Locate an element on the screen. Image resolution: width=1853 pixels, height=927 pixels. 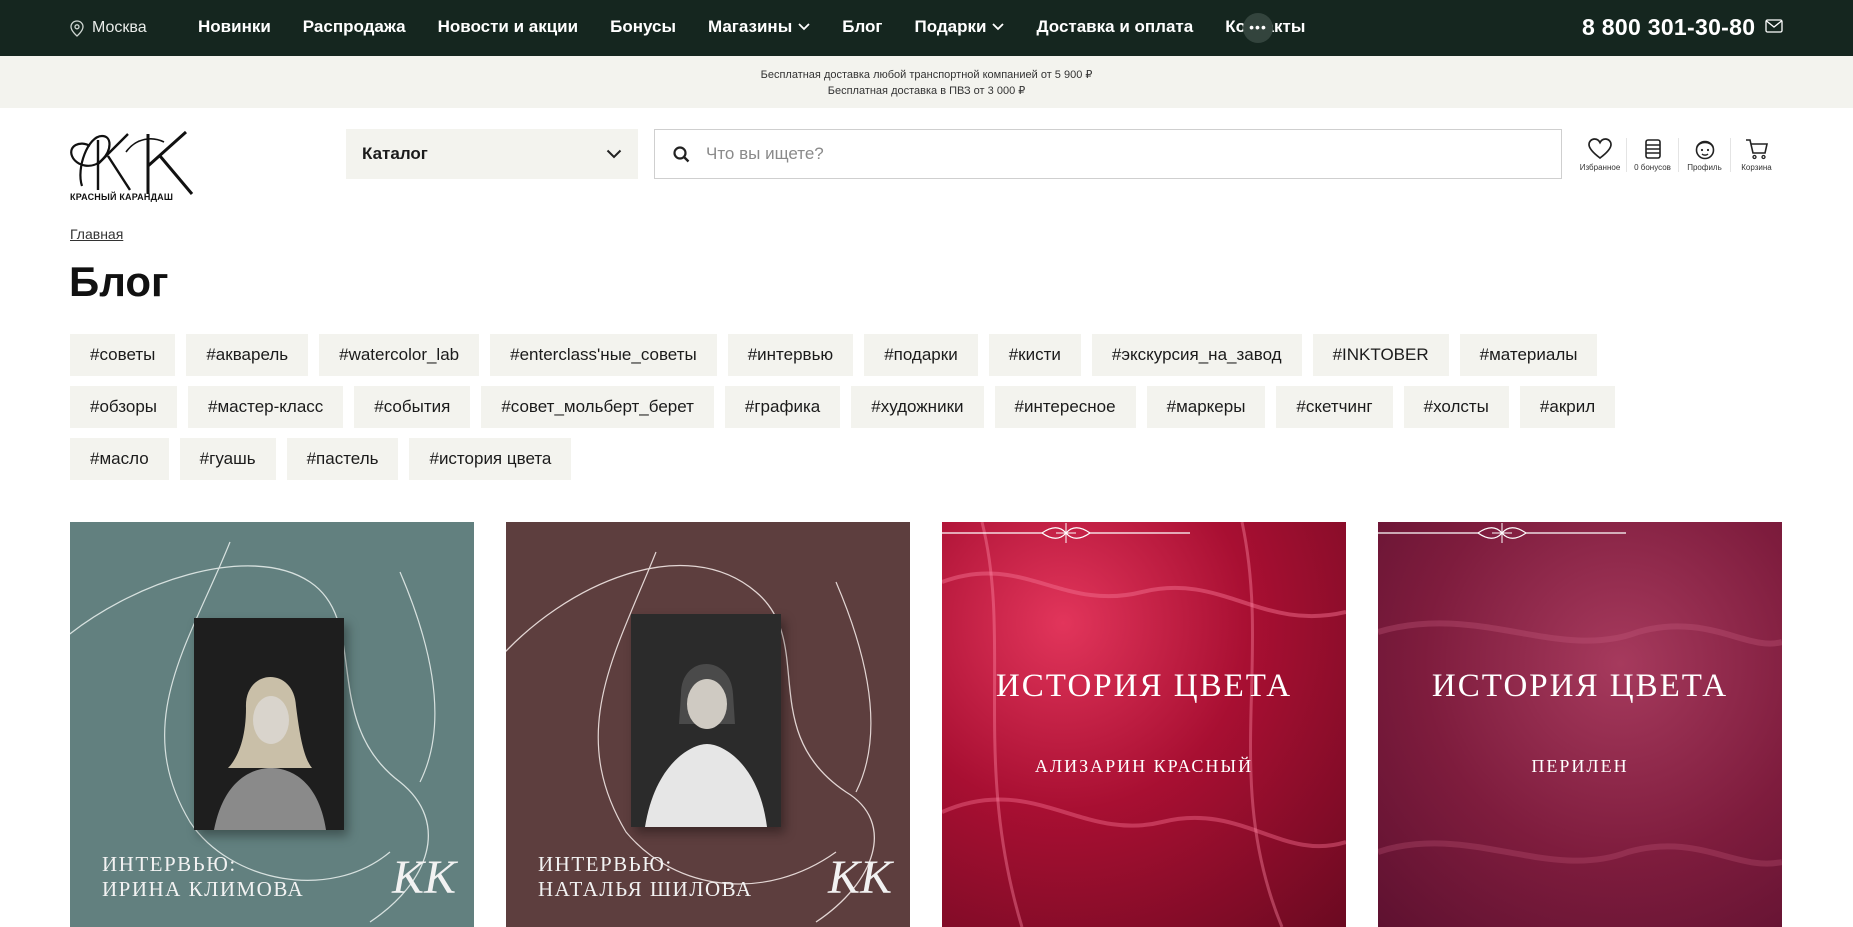
card-caption-line2: НАТАЛЬЯ ШИЛОВА is located at coordinates (645, 889).